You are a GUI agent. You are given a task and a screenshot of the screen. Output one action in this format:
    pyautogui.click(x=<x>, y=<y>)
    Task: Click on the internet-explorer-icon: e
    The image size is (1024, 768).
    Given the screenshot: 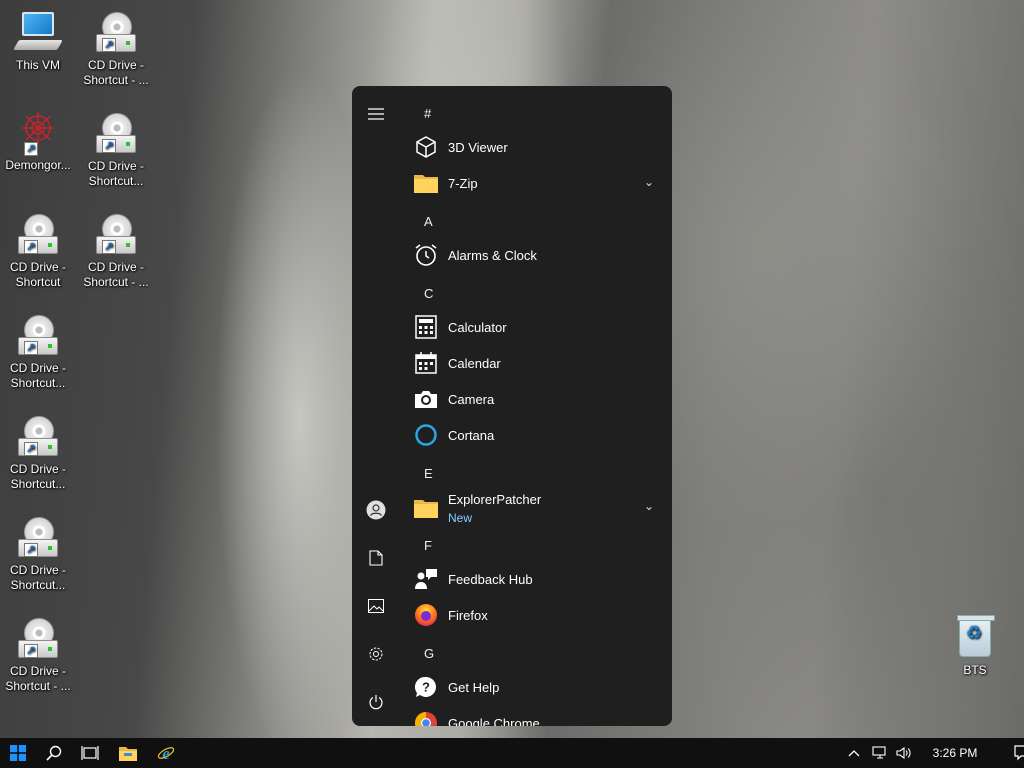 What is the action you would take?
    pyautogui.click(x=166, y=753)
    